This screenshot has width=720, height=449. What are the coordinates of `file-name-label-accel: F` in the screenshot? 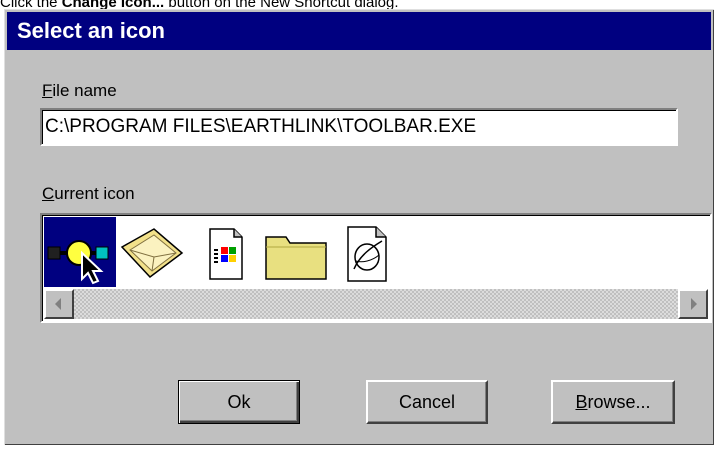 It's located at (47, 90).